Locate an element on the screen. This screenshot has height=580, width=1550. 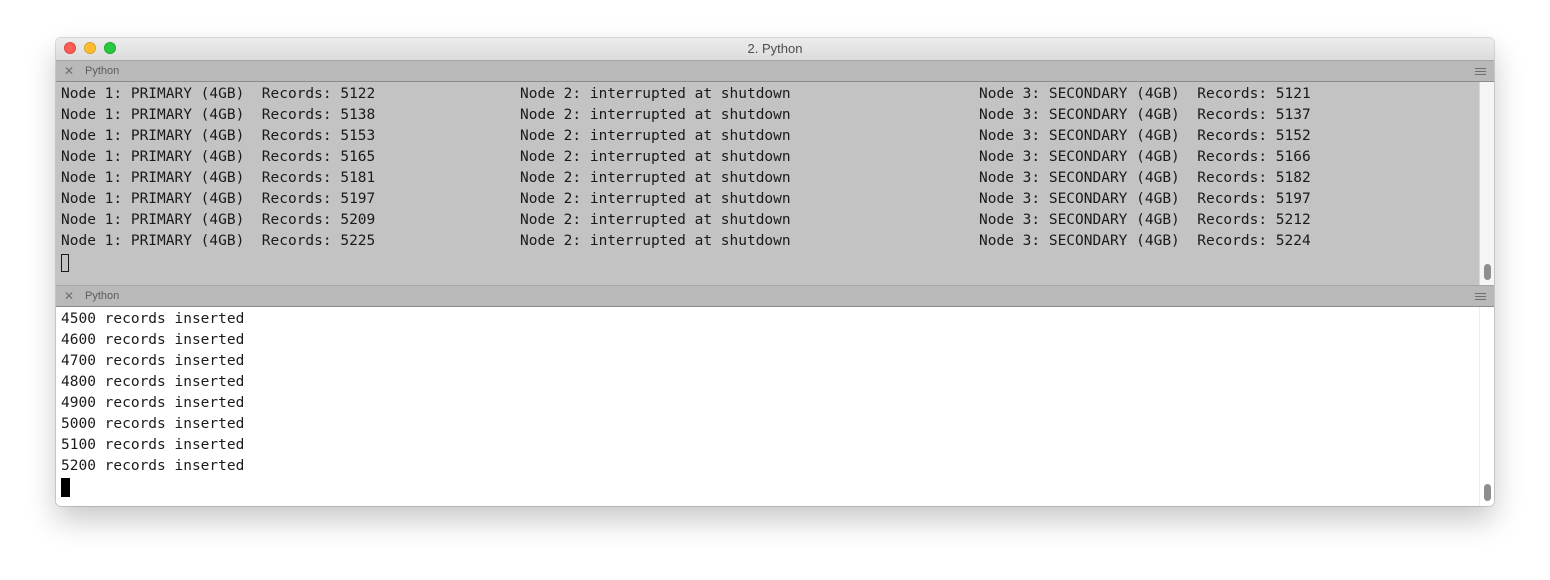
node-1-status: Node 1: PRIMARY (4GB) Records: 5181 is located at coordinates (218, 178).